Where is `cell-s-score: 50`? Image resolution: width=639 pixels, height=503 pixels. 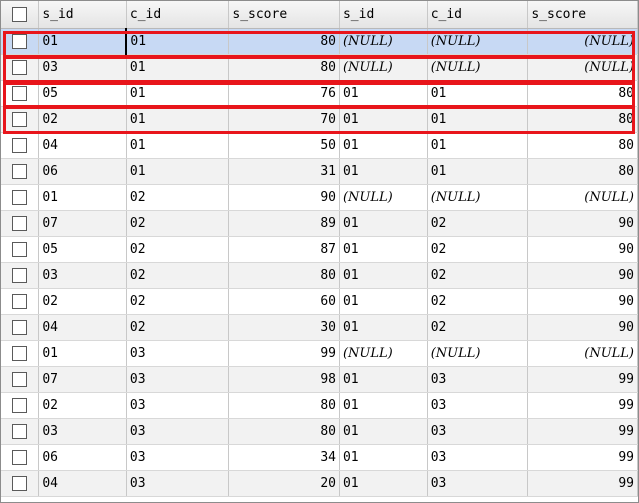
cell-s-score: 50 is located at coordinates (284, 145).